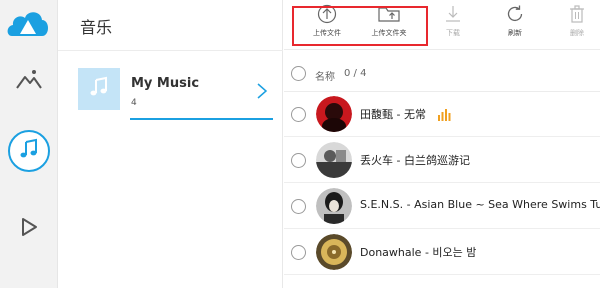 This screenshot has width=600, height=288. I want to click on refresh-icon, so click(515, 14).